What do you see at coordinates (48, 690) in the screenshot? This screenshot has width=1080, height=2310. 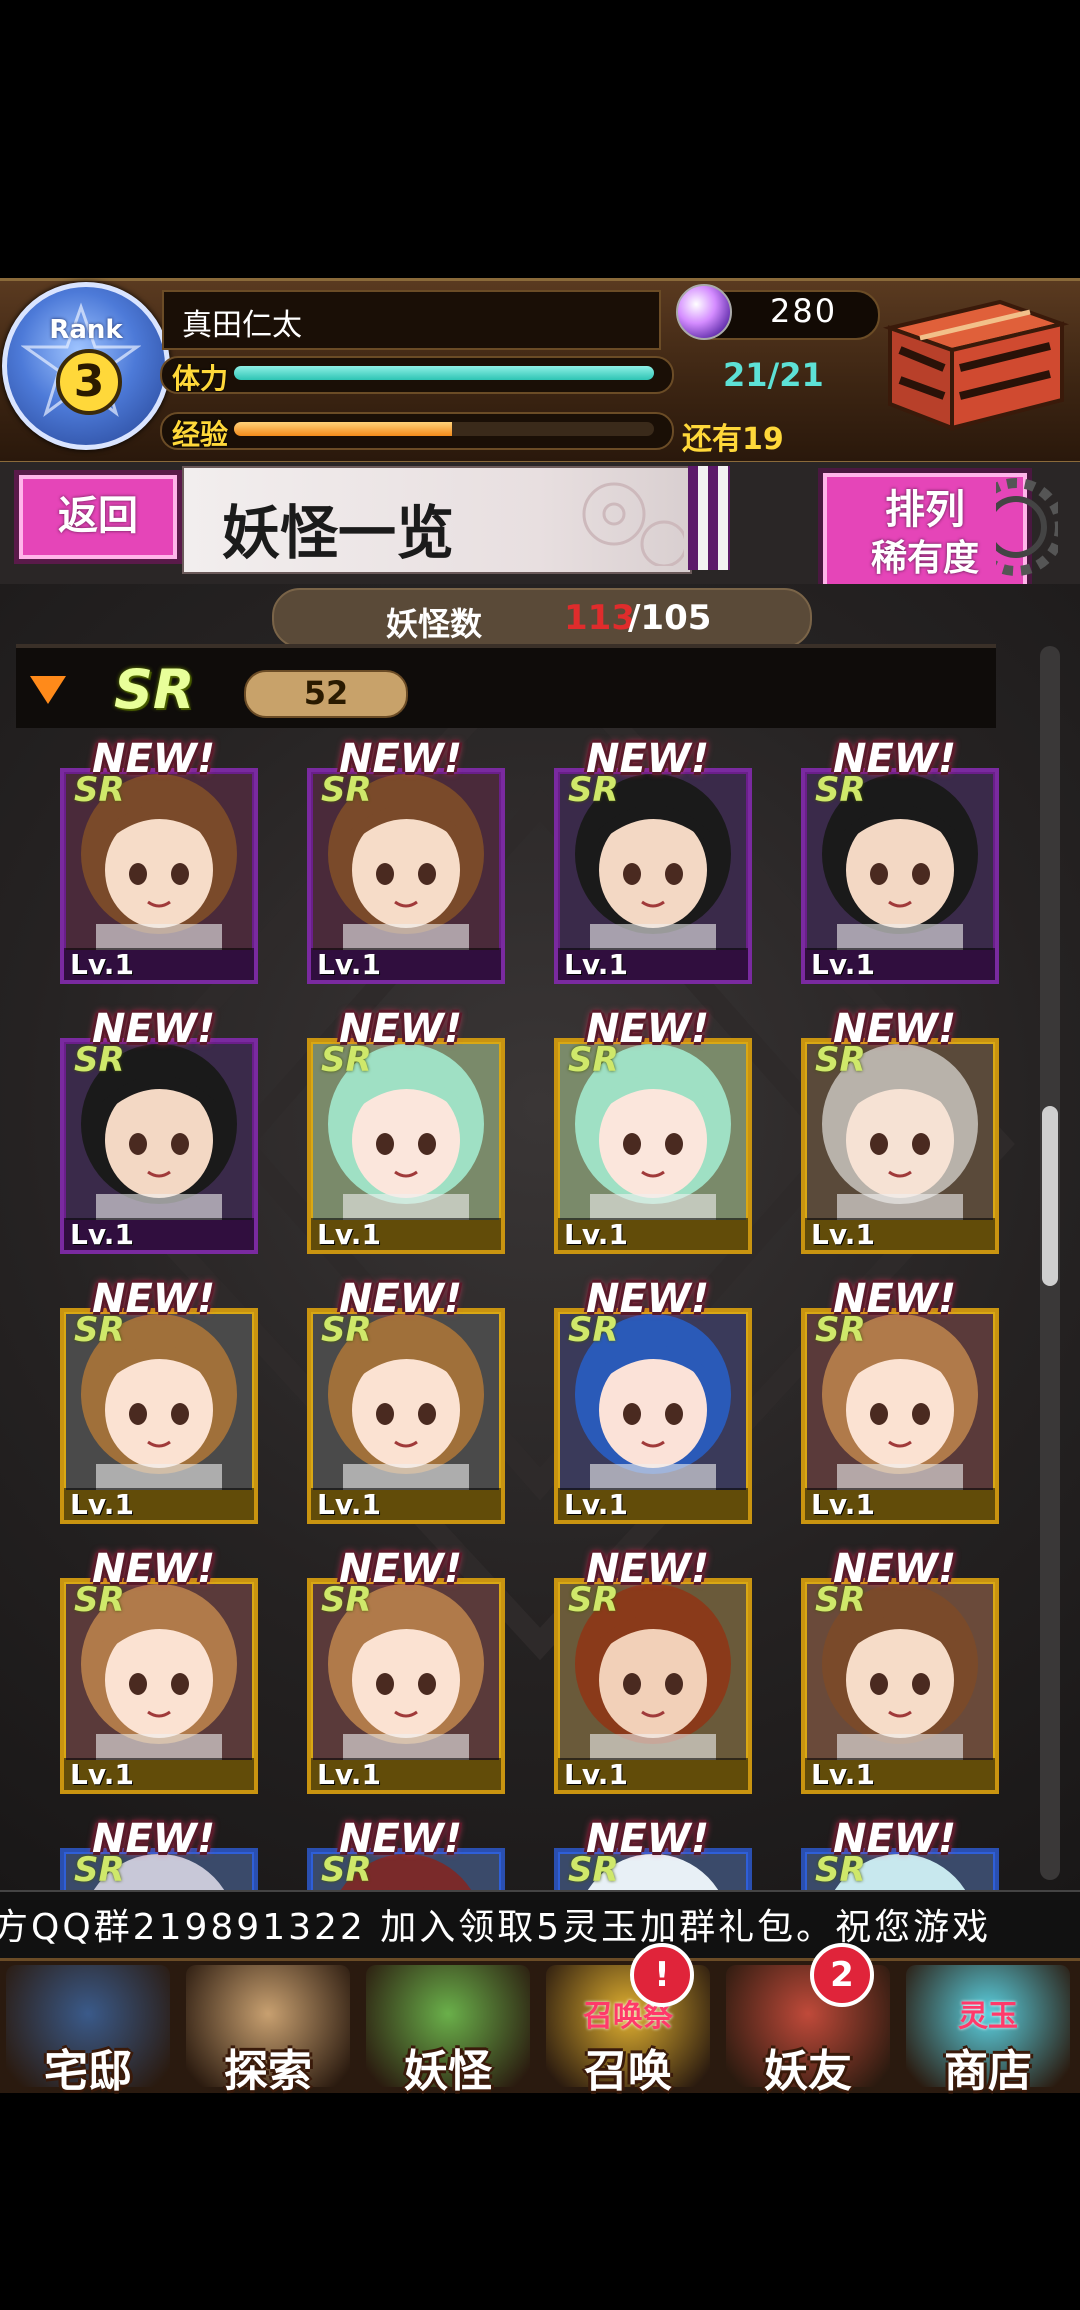 I see `collapse-arrow-icon` at bounding box center [48, 690].